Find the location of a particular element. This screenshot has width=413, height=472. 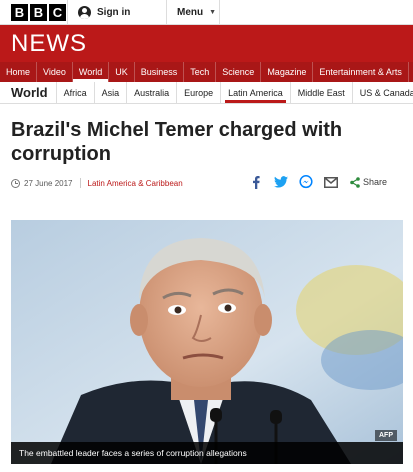

menu-label: Menu is located at coordinates (190, 12).